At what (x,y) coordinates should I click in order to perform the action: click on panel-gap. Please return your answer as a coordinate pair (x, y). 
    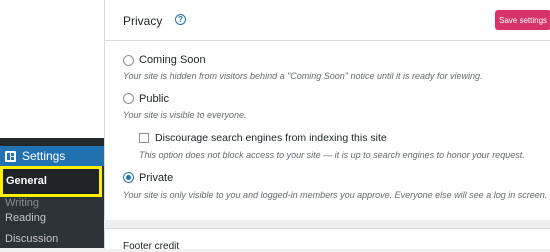
    Looking at the image, I should click on (327, 224).